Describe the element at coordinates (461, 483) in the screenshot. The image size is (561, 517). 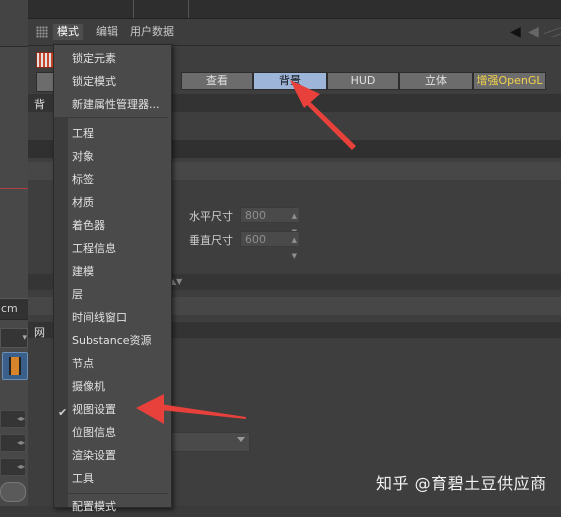
I see `watermark: 知乎 @育碧土豆供应商` at that location.